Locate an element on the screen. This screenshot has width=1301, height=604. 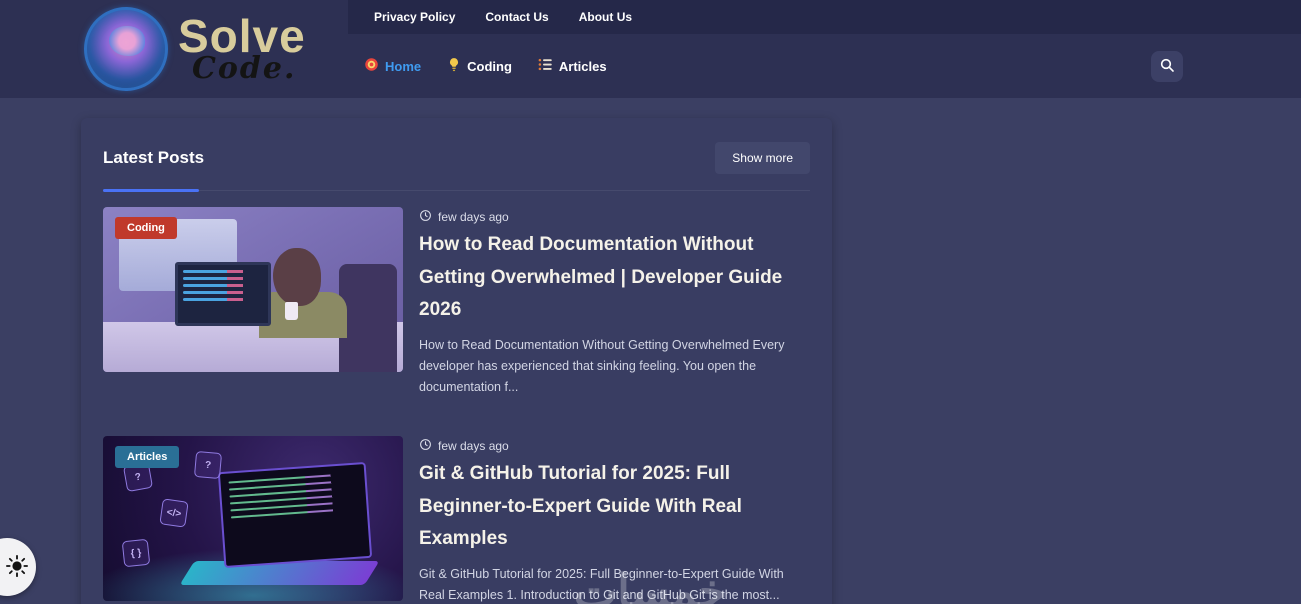
section-title: Latest Posts is located at coordinates (154, 157).